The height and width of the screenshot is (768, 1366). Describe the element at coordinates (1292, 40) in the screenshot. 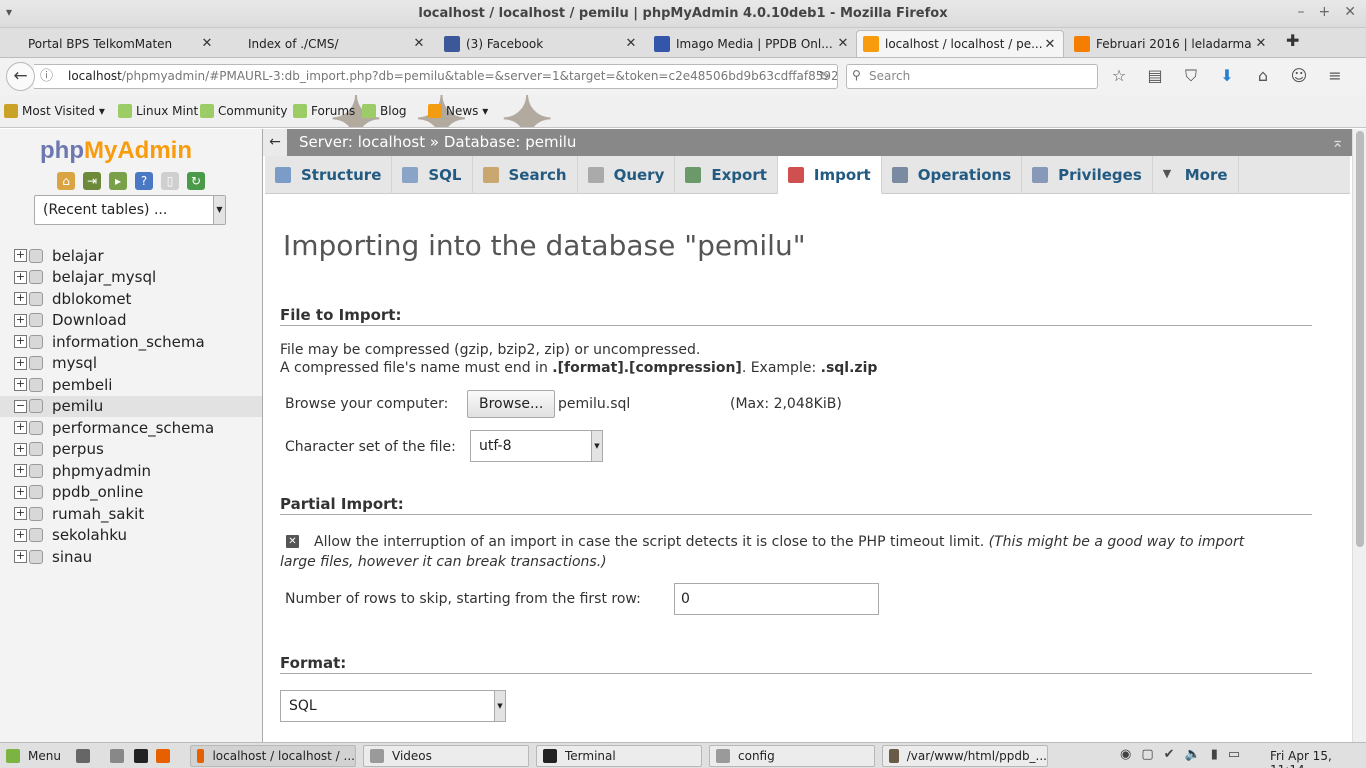

I see `new-tab-icon: ✚` at that location.